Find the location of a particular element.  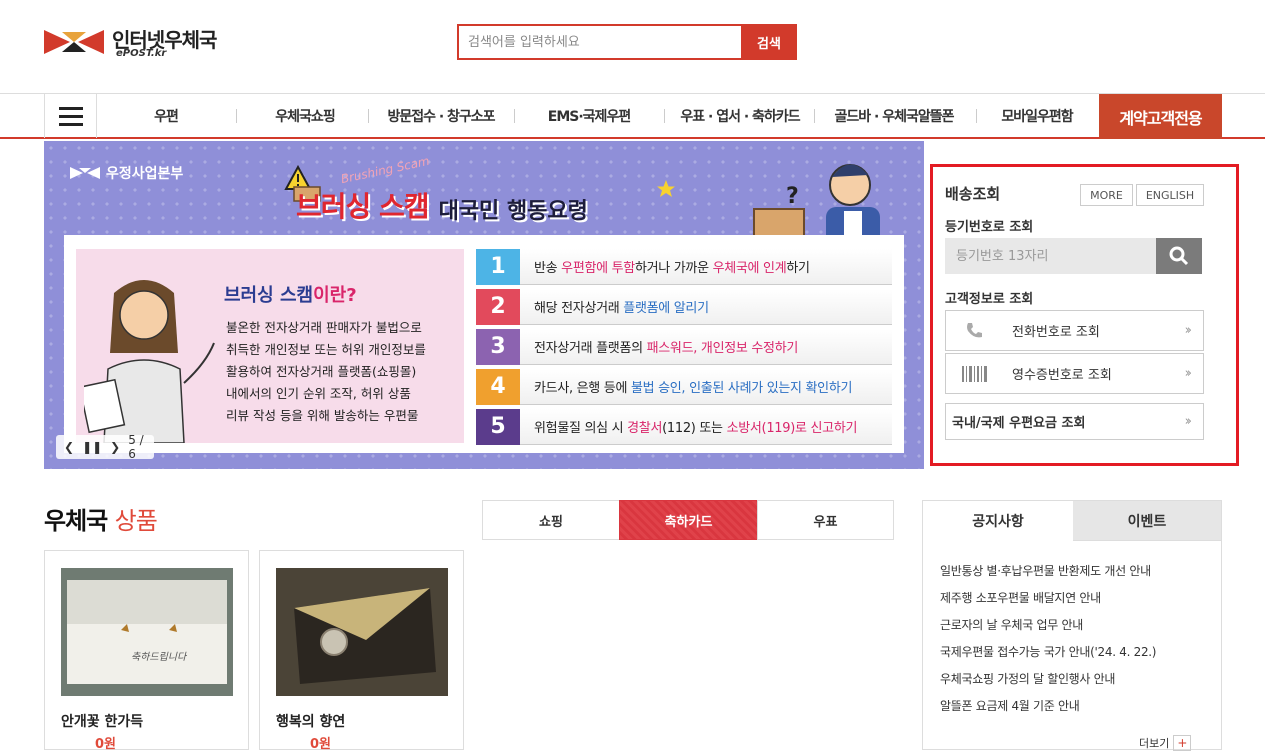

logo-subtitle: ePOST.kr is located at coordinates (141, 53).